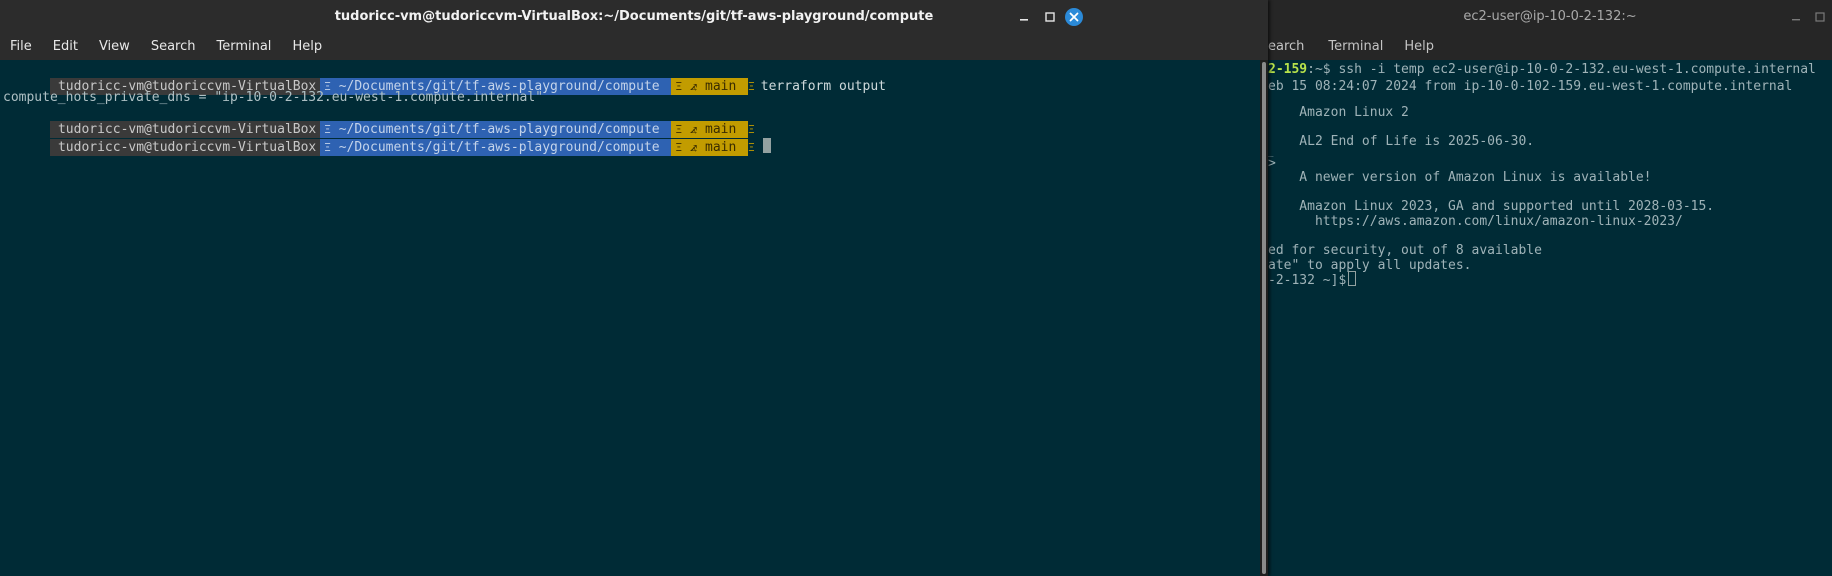 The height and width of the screenshot is (576, 1832). I want to click on close-button, so click(1074, 17).